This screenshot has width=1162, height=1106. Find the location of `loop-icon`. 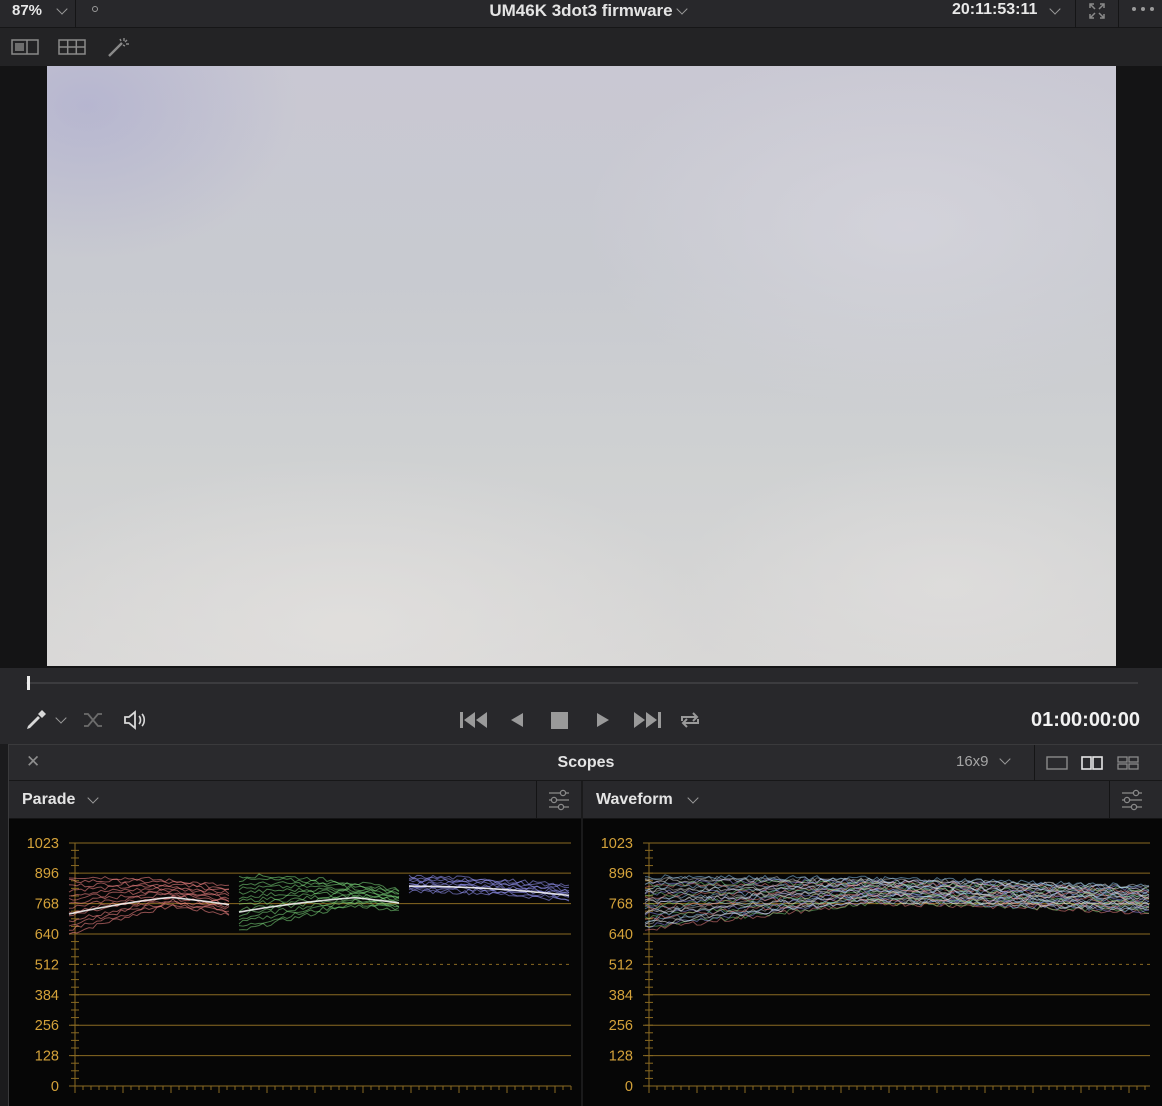

loop-icon is located at coordinates (690, 720).